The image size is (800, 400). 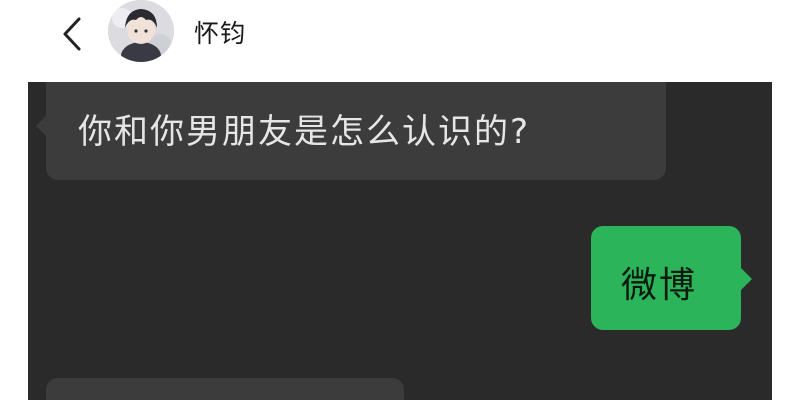 I want to click on chevron-left-icon, so click(x=72, y=34).